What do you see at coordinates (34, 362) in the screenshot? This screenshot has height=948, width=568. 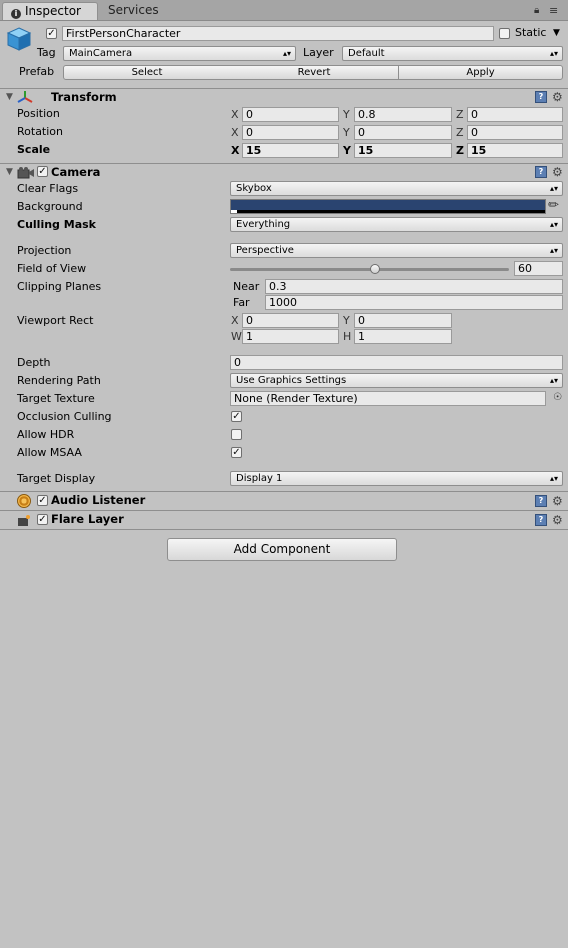 I see `depth-label: Depth` at bounding box center [34, 362].